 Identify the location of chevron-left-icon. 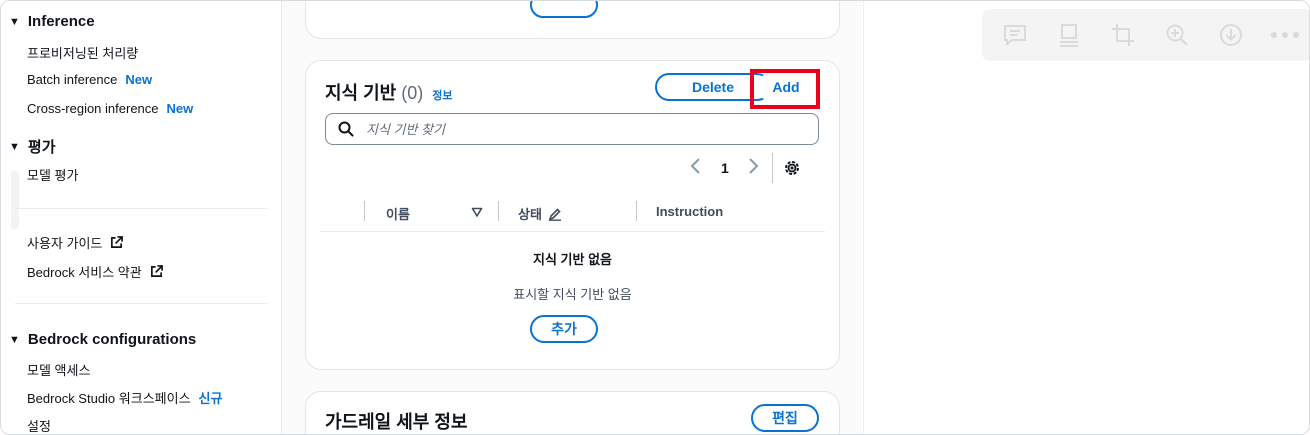
(695, 166).